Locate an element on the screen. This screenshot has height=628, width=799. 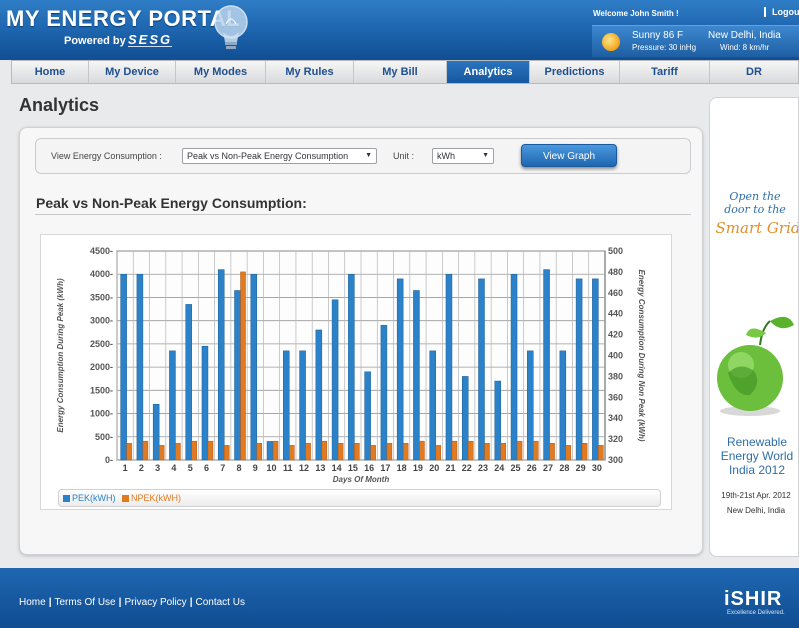
ad-tagline-1: Open the door to the is located at coordinates (755, 203).